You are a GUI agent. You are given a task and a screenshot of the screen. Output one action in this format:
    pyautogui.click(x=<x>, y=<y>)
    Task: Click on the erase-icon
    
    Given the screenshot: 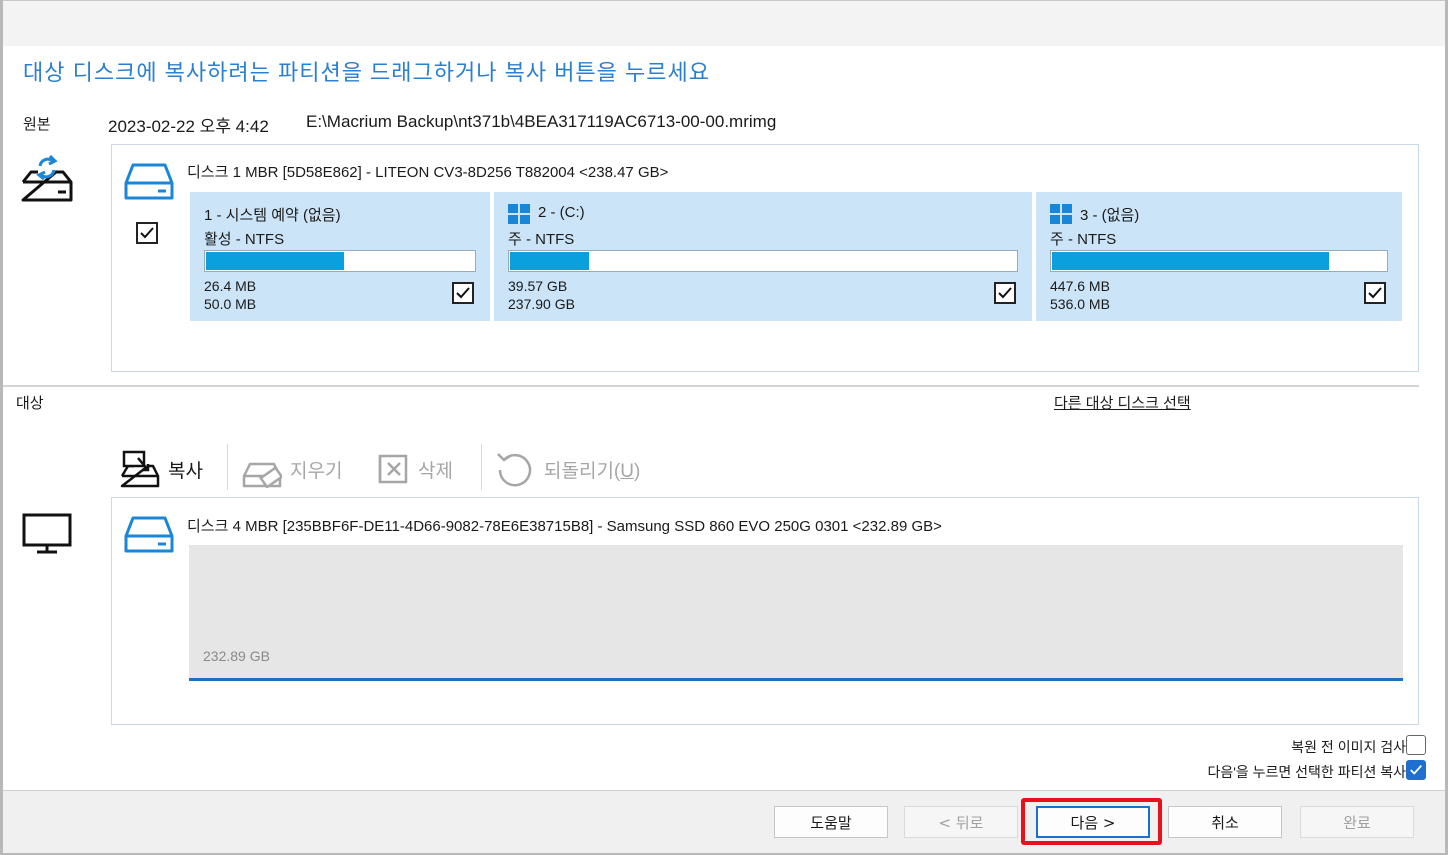 What is the action you would take?
    pyautogui.click(x=262, y=475)
    